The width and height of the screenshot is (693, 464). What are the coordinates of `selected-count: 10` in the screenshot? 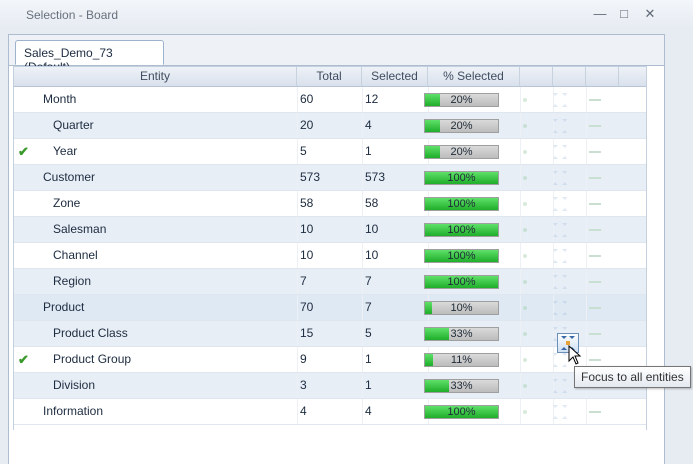 It's located at (372, 229).